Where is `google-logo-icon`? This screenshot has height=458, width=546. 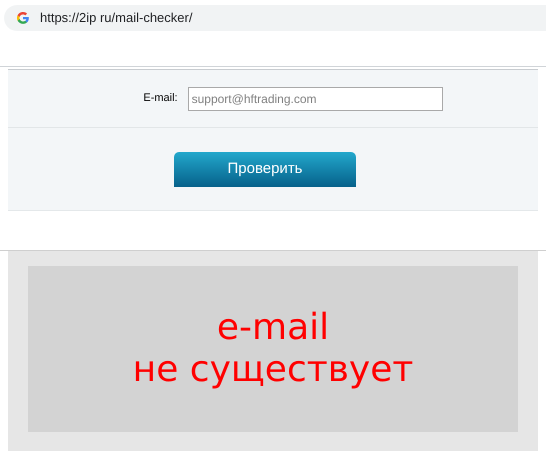
google-logo-icon is located at coordinates (23, 18).